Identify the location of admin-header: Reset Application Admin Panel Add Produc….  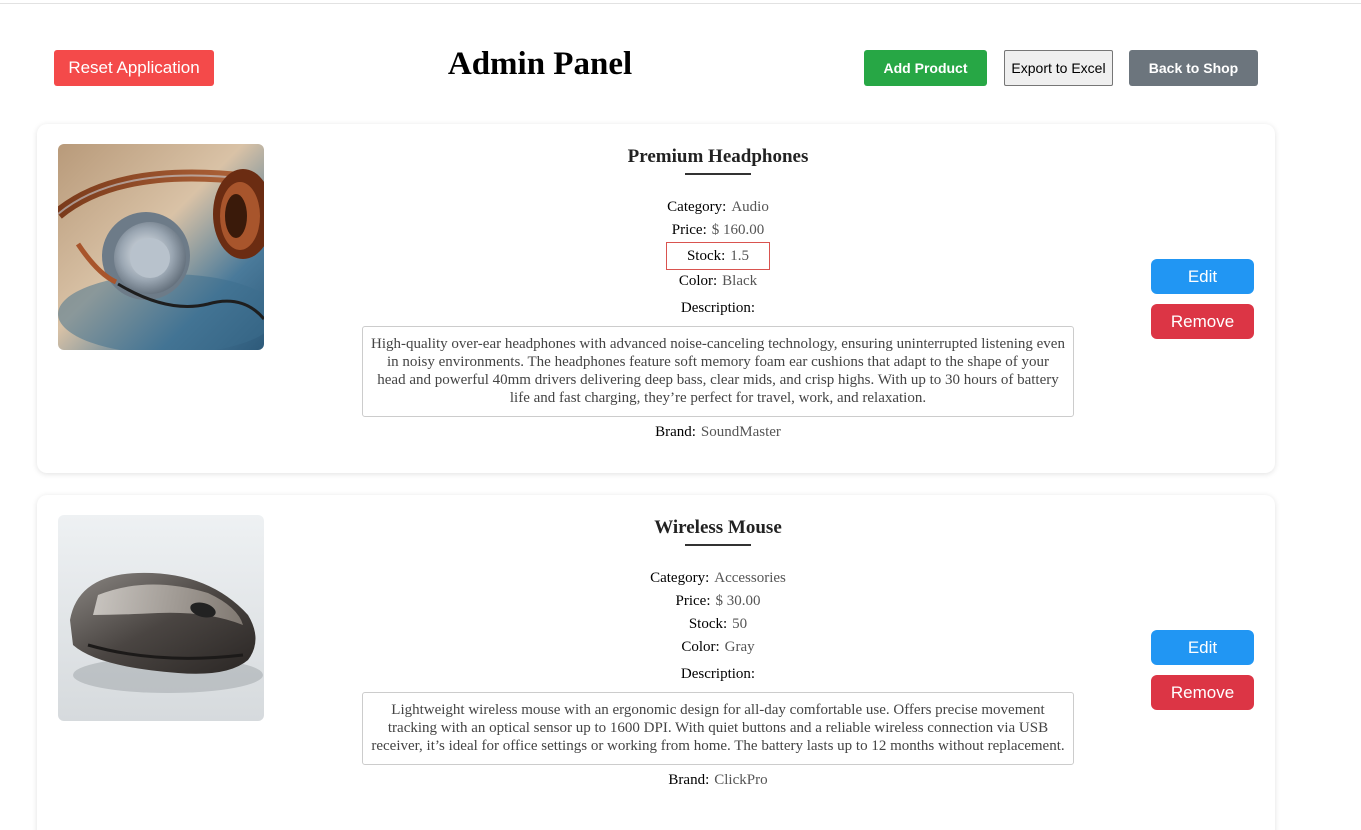
(680, 55).